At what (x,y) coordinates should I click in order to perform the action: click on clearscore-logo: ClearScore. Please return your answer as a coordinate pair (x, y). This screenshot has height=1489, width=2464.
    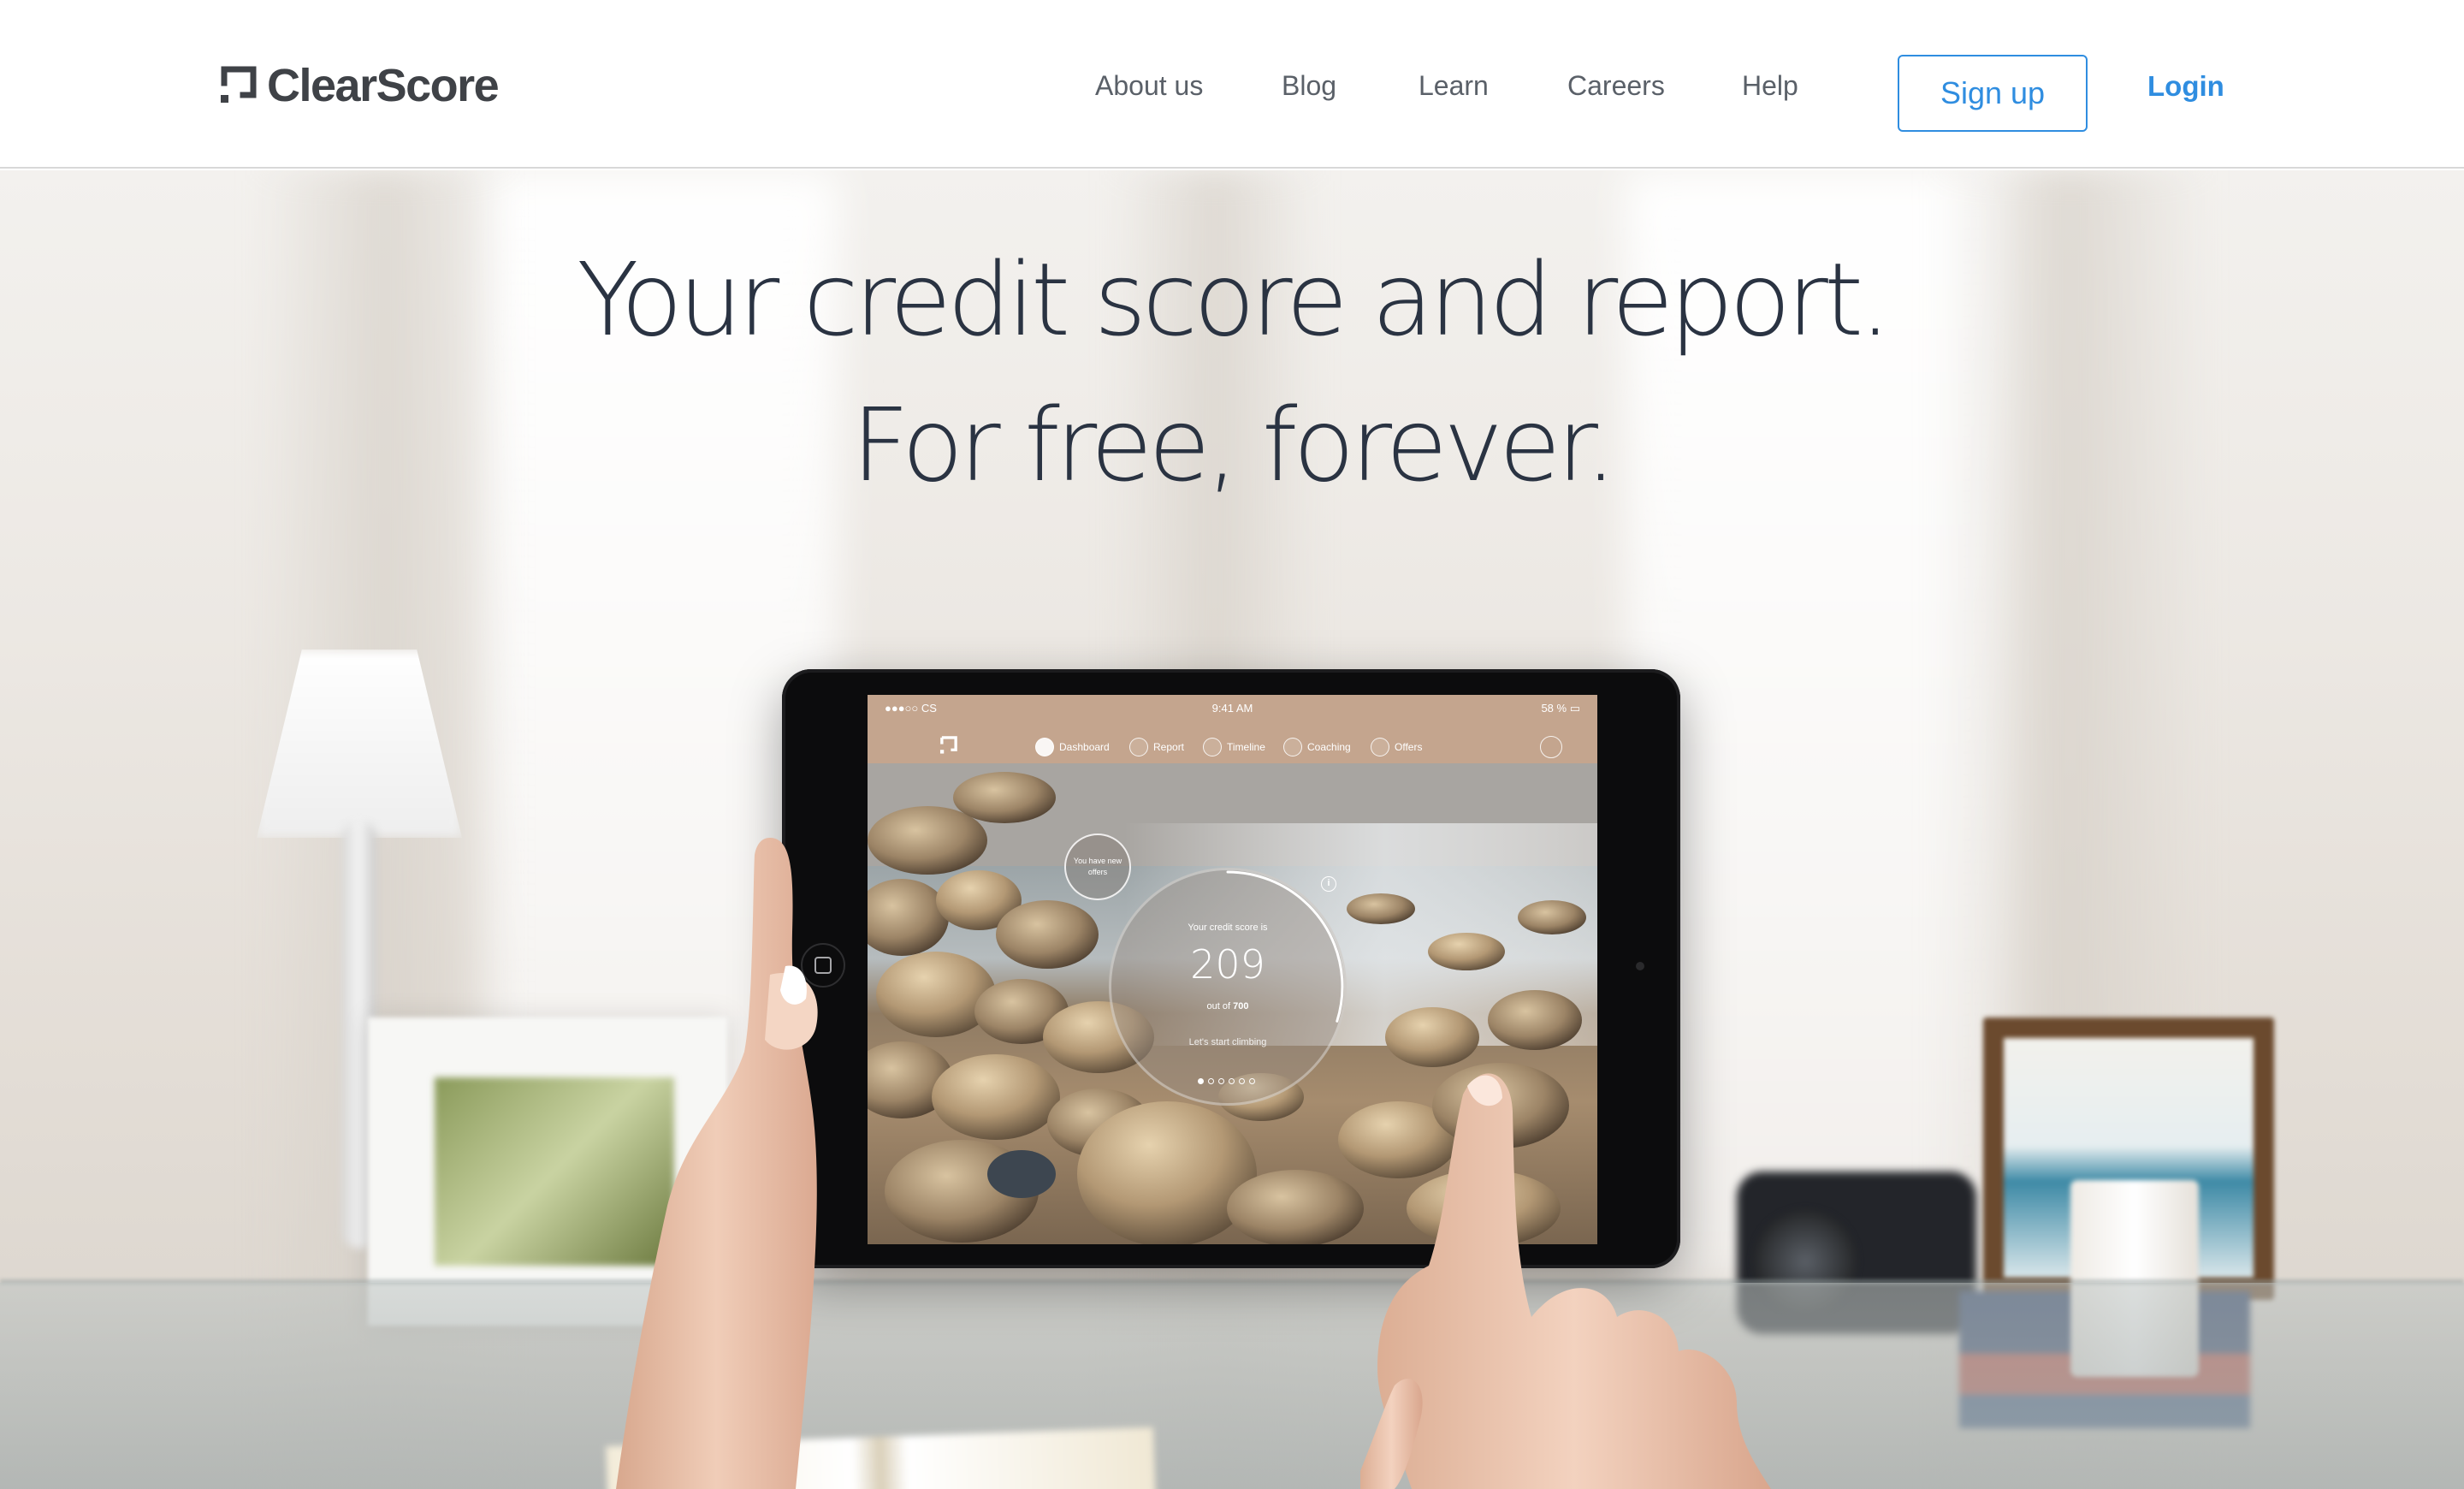
    Looking at the image, I should click on (360, 86).